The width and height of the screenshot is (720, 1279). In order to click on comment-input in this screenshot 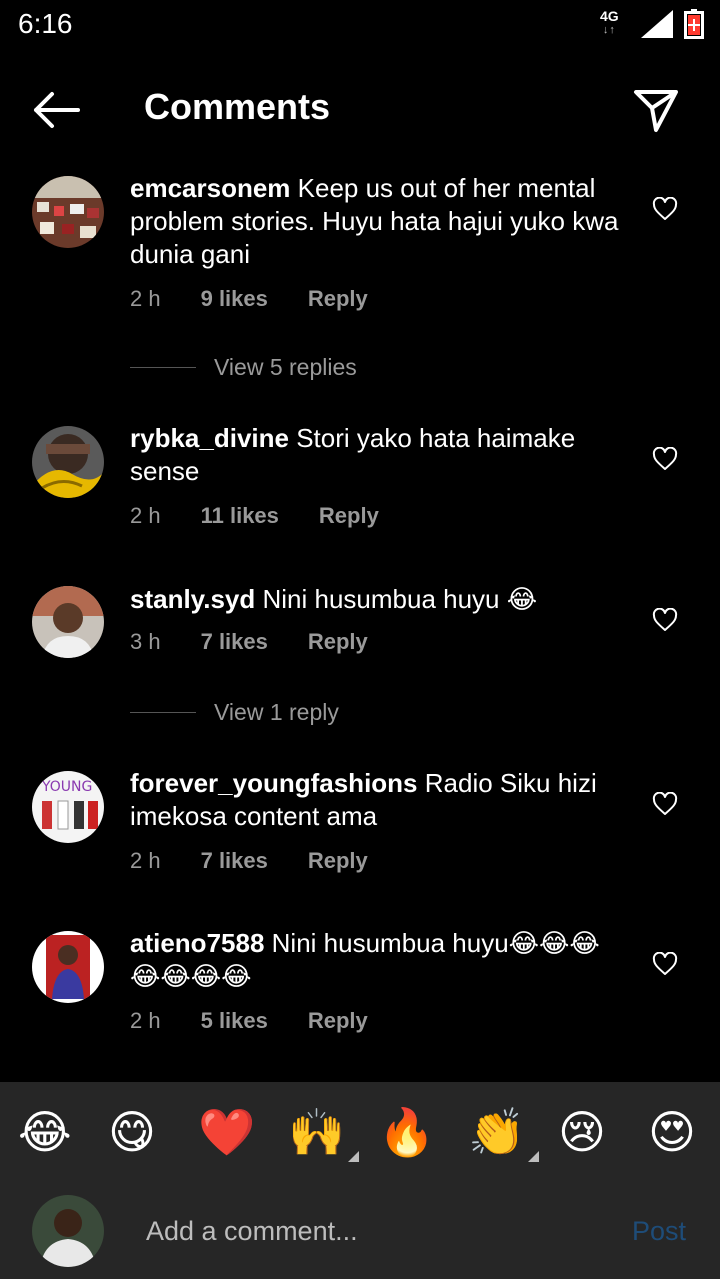, I will do `click(366, 1231)`.